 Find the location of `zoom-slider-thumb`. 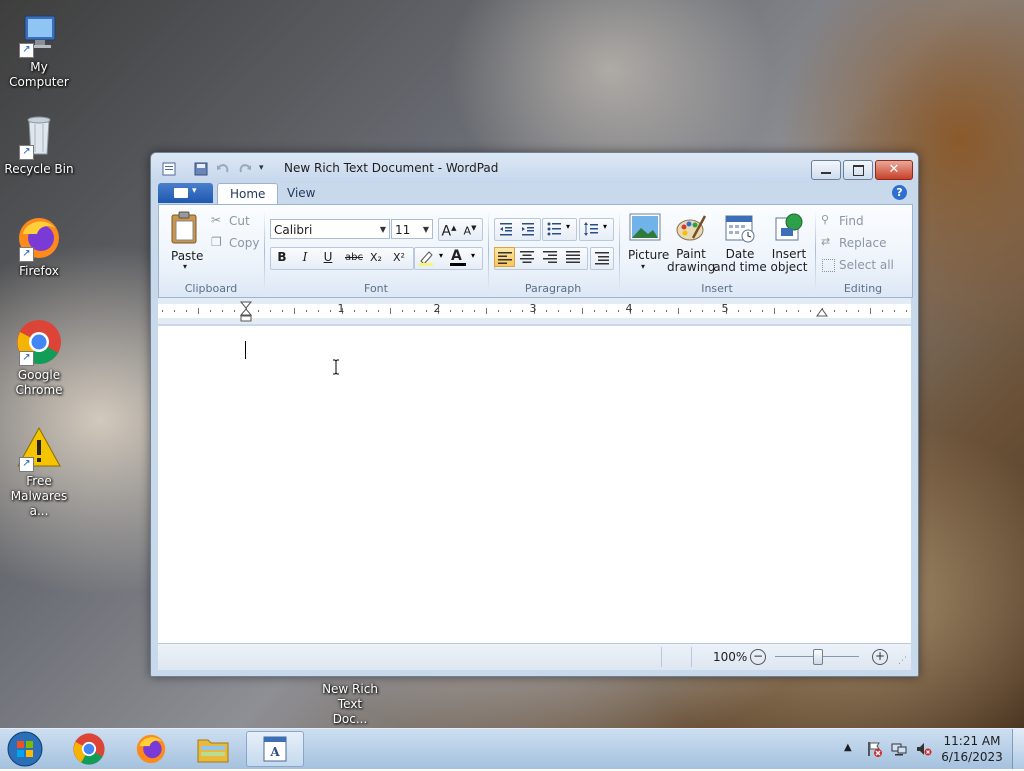

zoom-slider-thumb is located at coordinates (818, 657).